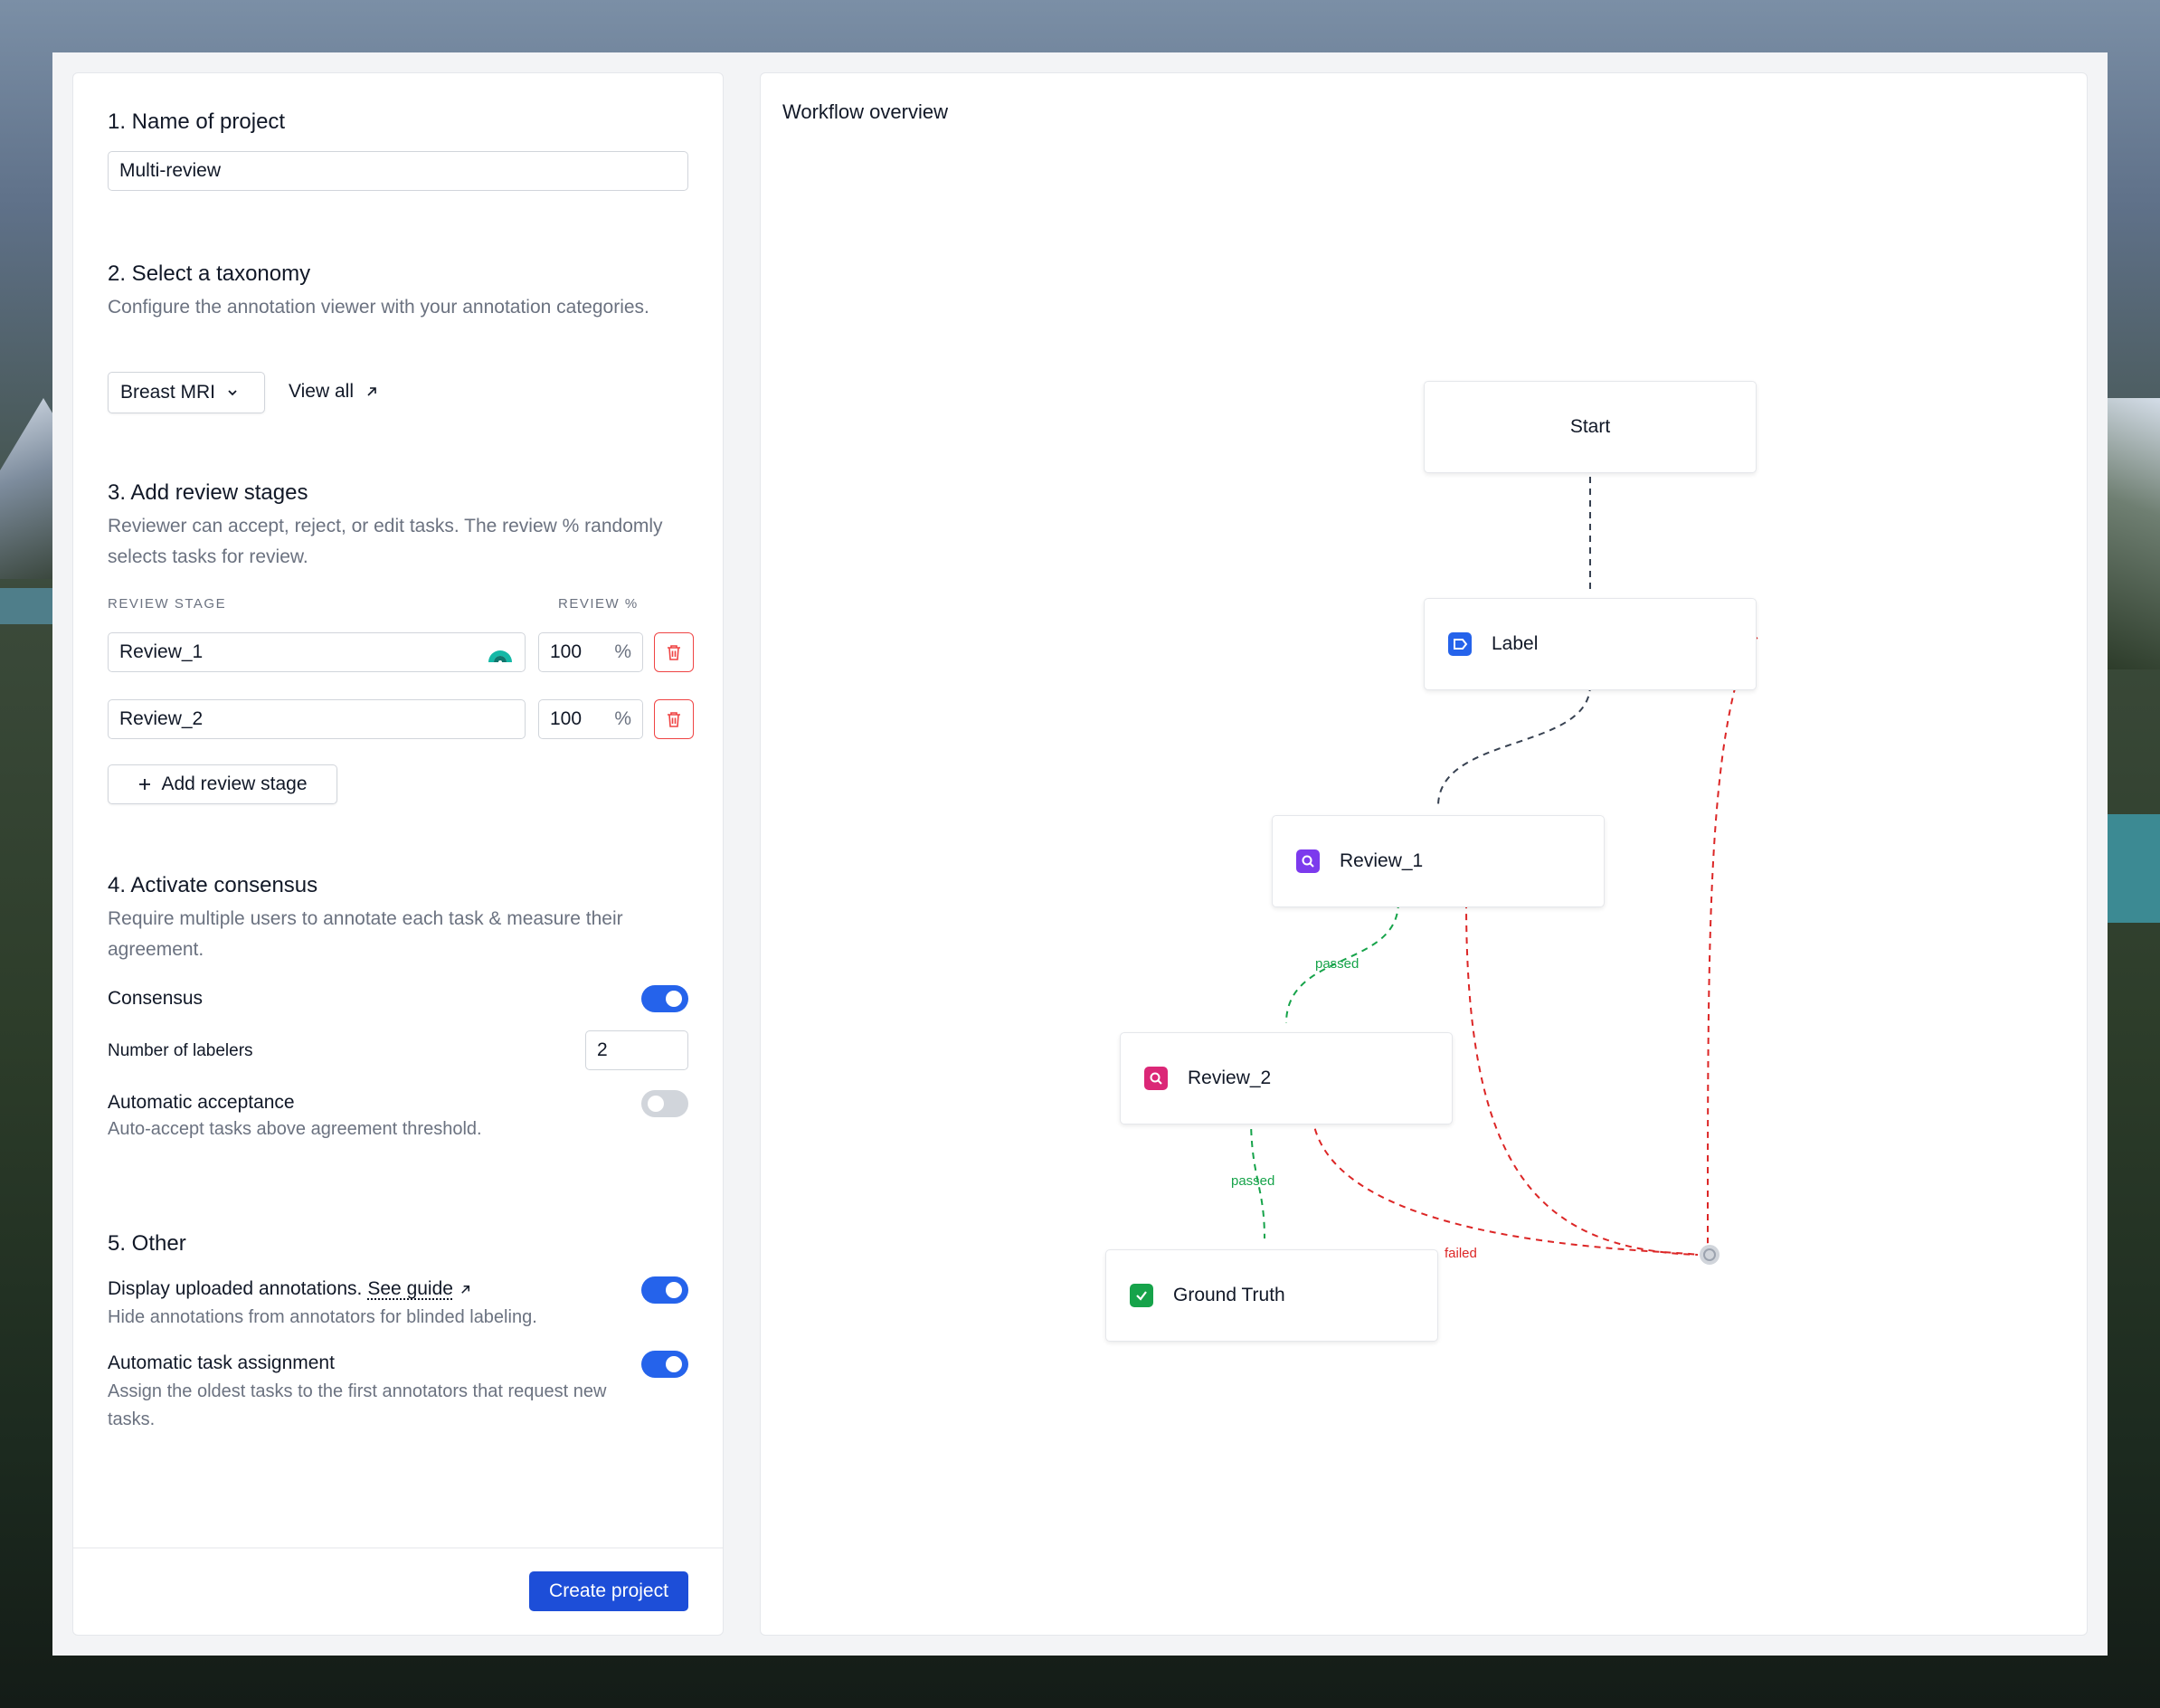 Image resolution: width=2160 pixels, height=1708 pixels. Describe the element at coordinates (322, 391) in the screenshot. I see `view-all-label: View all` at that location.